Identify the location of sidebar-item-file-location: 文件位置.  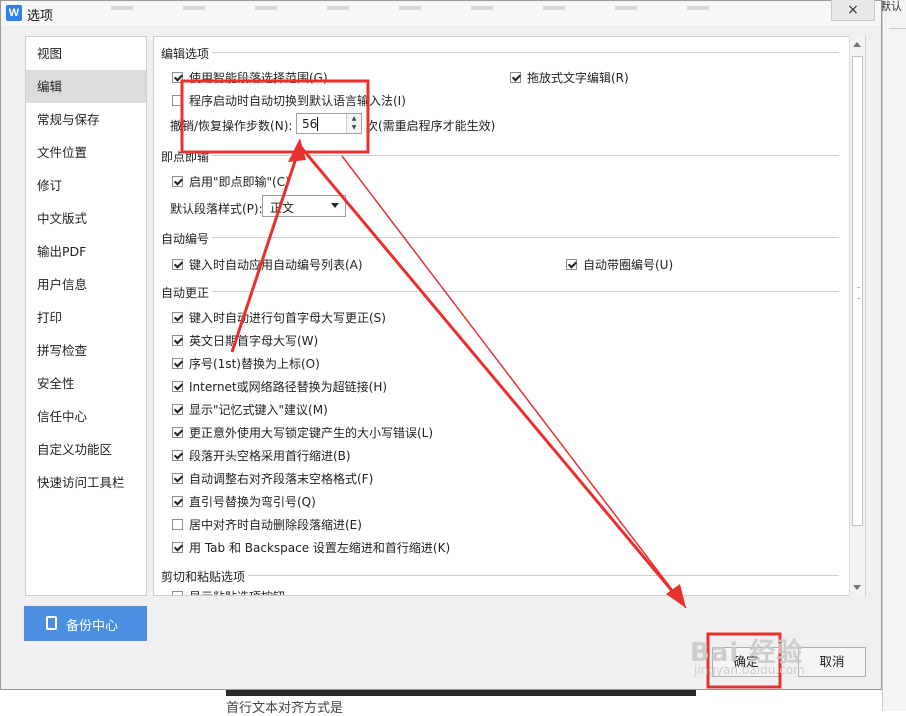
(86, 152).